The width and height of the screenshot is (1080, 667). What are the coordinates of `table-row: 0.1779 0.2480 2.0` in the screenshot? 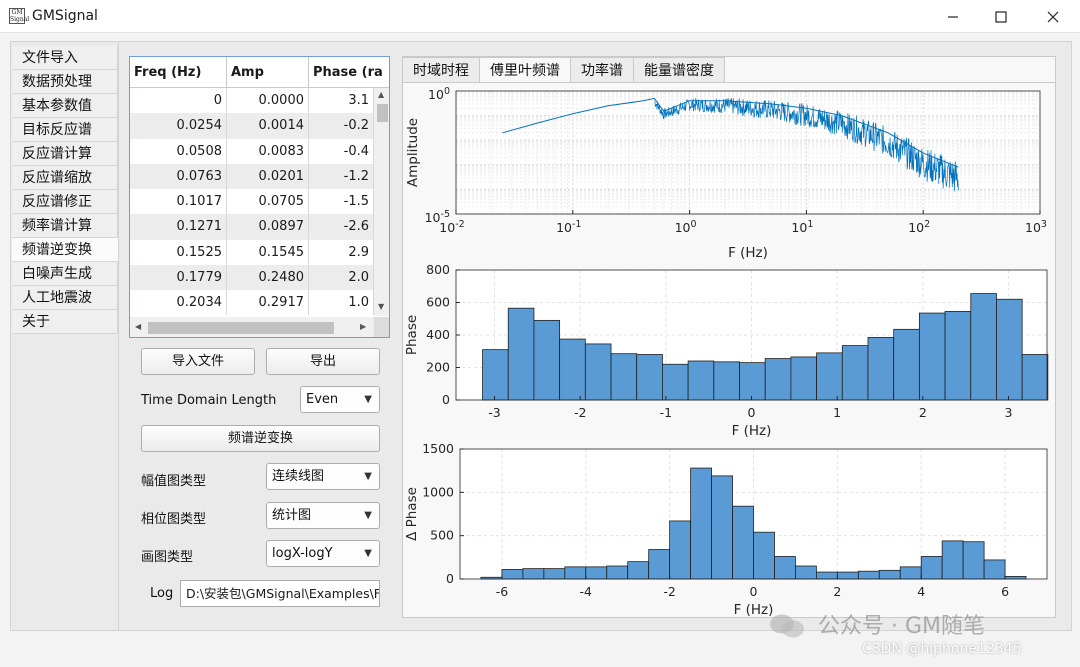 It's located at (252, 278).